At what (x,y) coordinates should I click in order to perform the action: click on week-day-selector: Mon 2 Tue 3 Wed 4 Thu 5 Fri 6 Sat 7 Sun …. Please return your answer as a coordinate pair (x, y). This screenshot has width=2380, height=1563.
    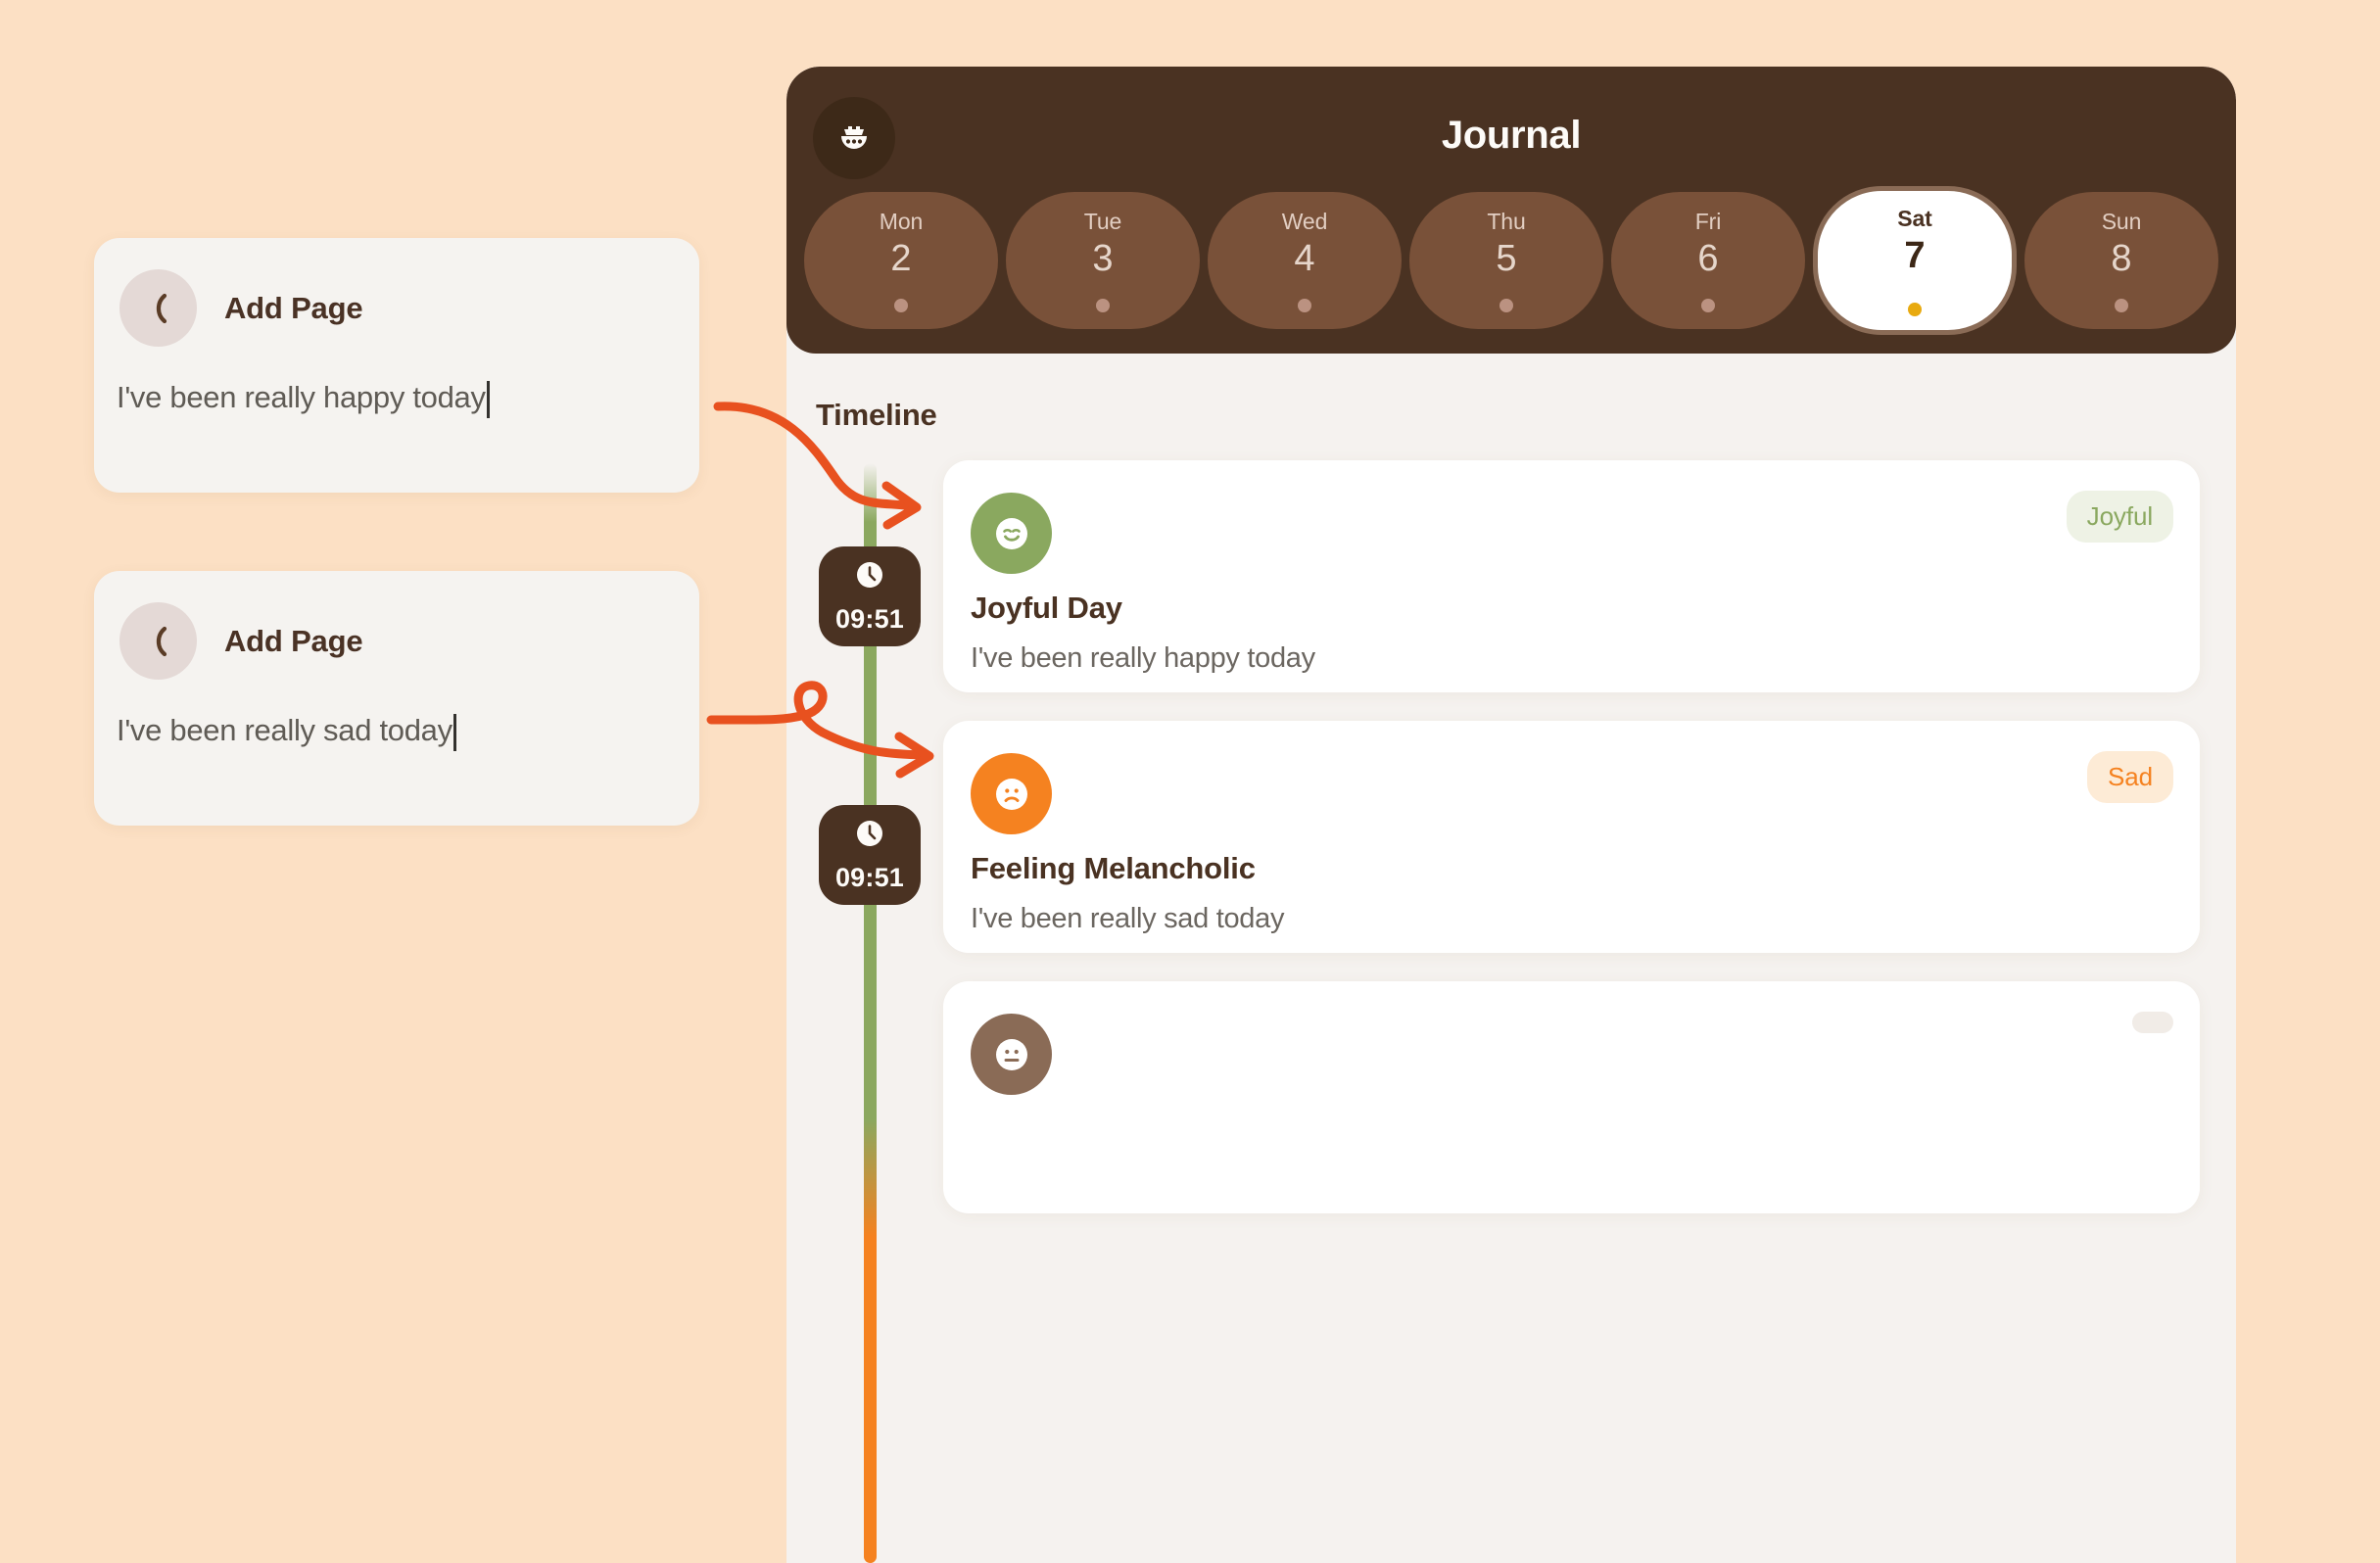
    Looking at the image, I should click on (1511, 260).